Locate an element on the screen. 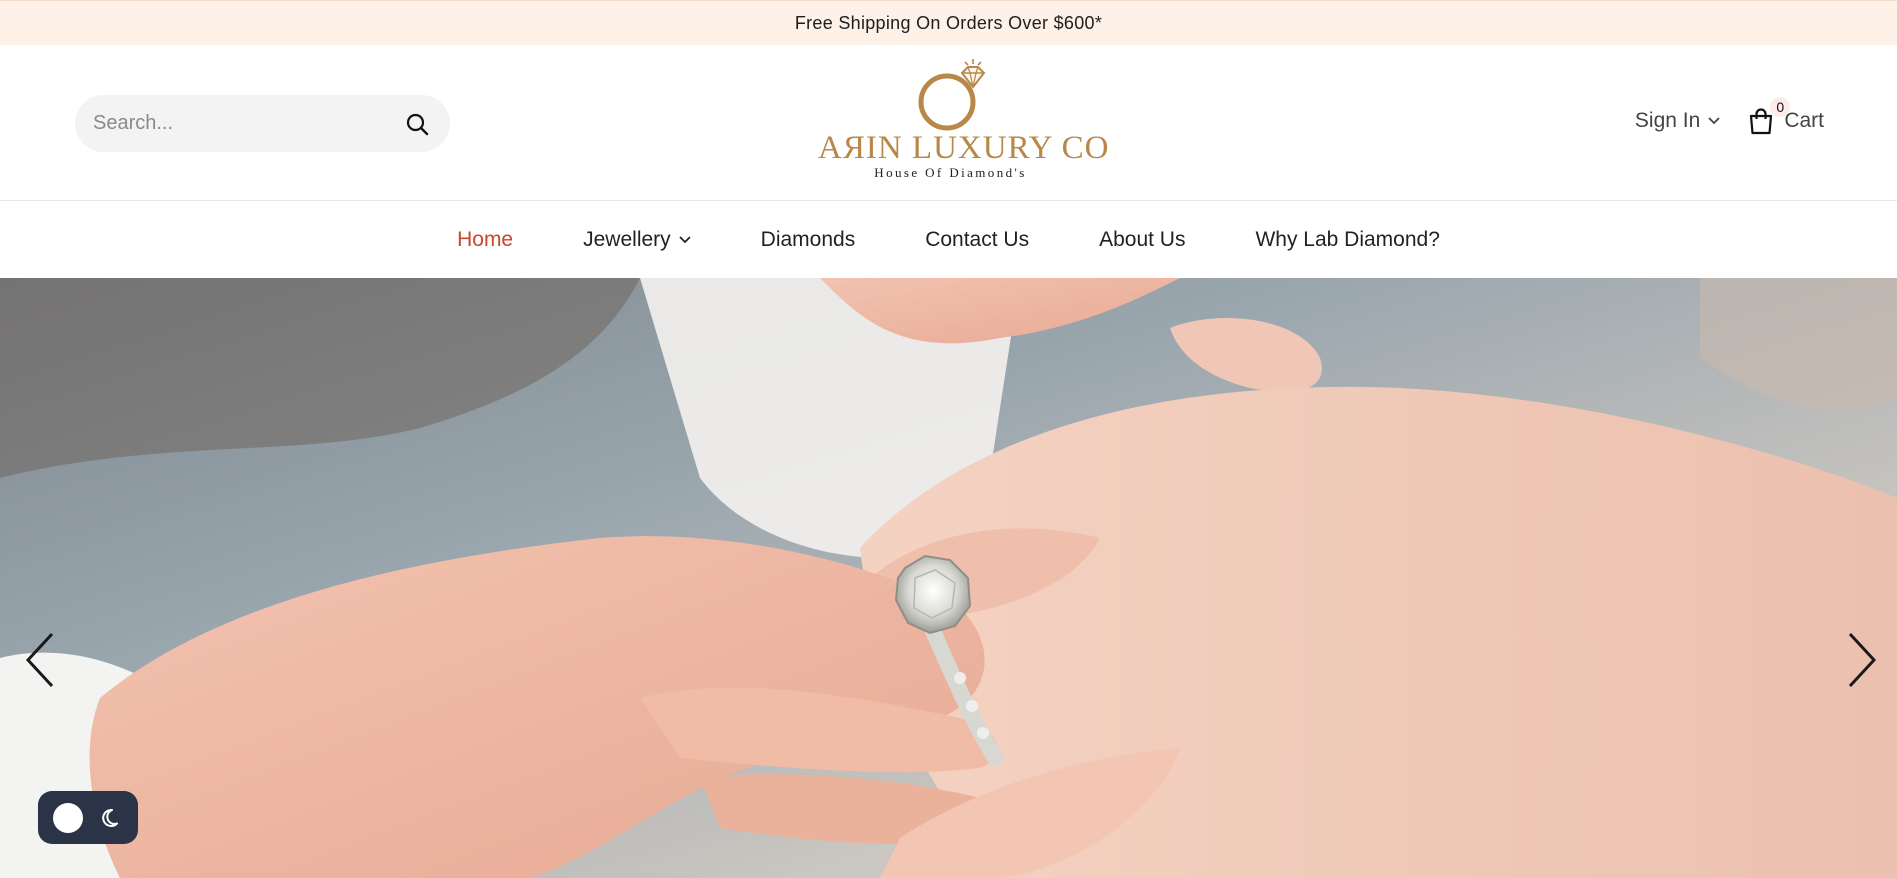 Image resolution: width=1897 pixels, height=878 pixels. sun-knob-icon is located at coordinates (68, 817).